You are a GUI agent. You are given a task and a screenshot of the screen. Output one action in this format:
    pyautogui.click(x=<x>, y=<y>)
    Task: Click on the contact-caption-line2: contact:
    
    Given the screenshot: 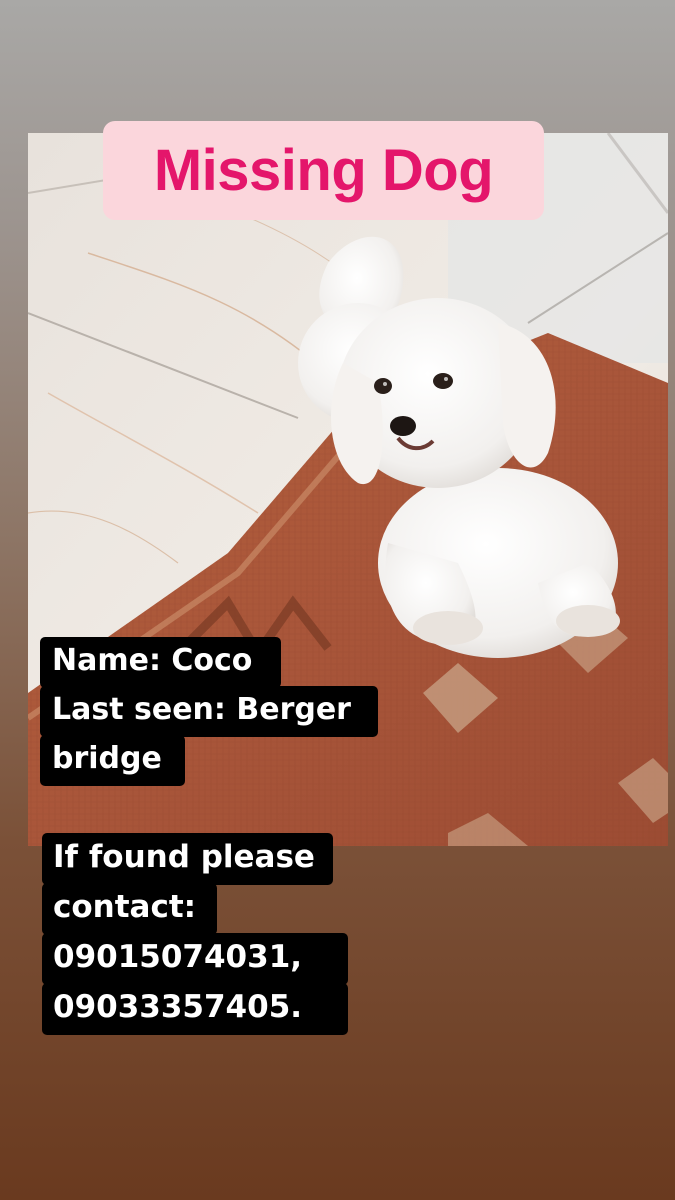 What is the action you would take?
    pyautogui.click(x=129, y=909)
    